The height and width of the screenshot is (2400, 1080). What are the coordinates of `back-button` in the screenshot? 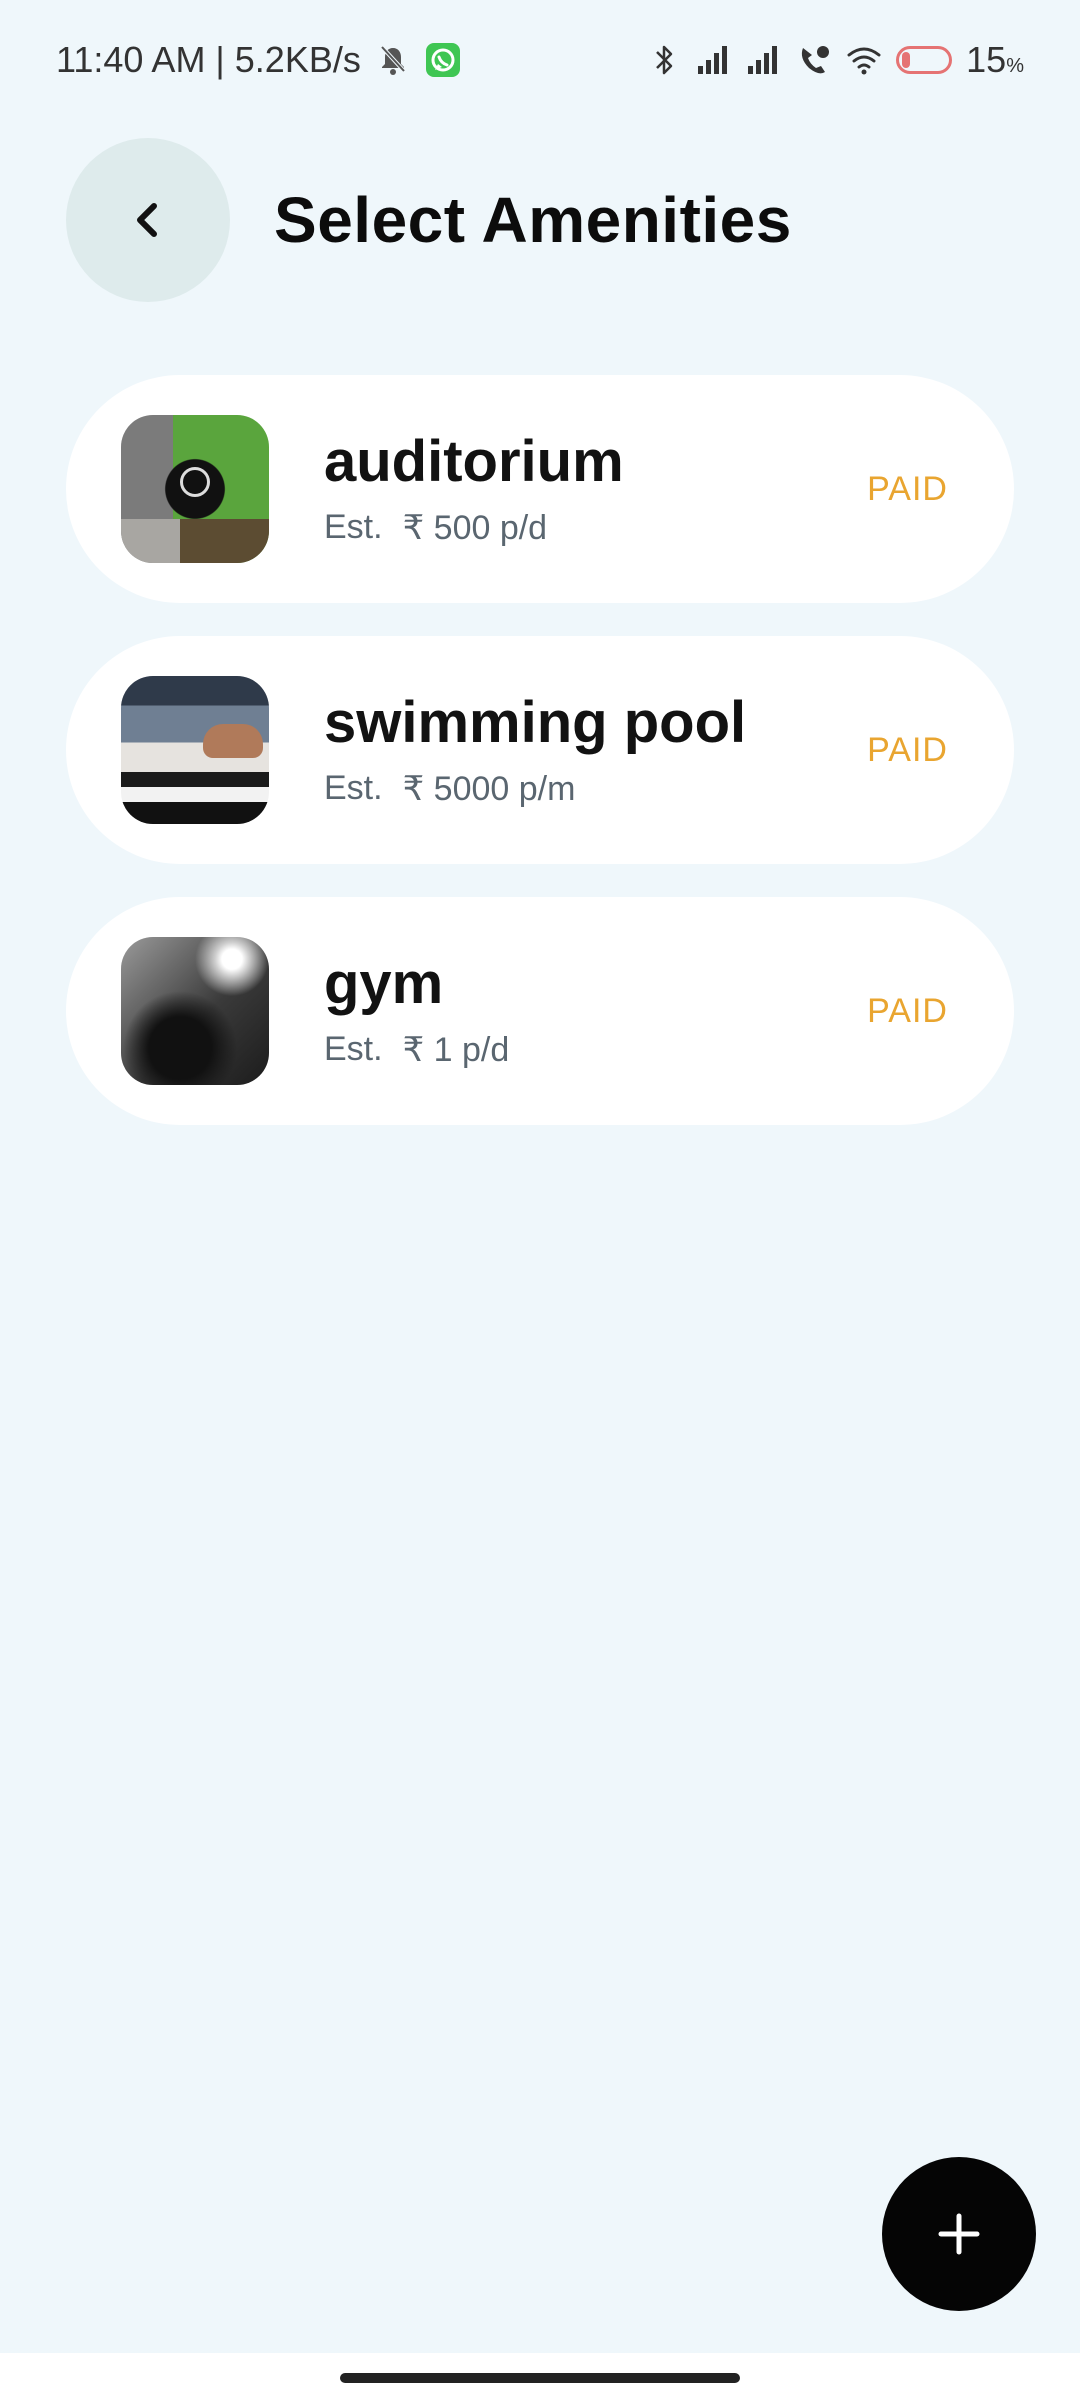 It's located at (148, 220).